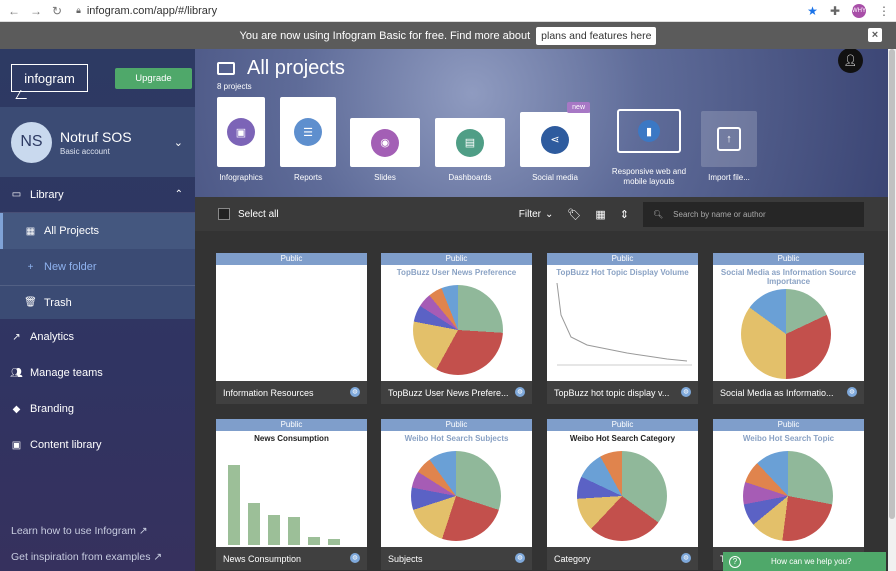 The height and width of the screenshot is (571, 896). What do you see at coordinates (291, 323) in the screenshot?
I see `project-thumbnail` at bounding box center [291, 323].